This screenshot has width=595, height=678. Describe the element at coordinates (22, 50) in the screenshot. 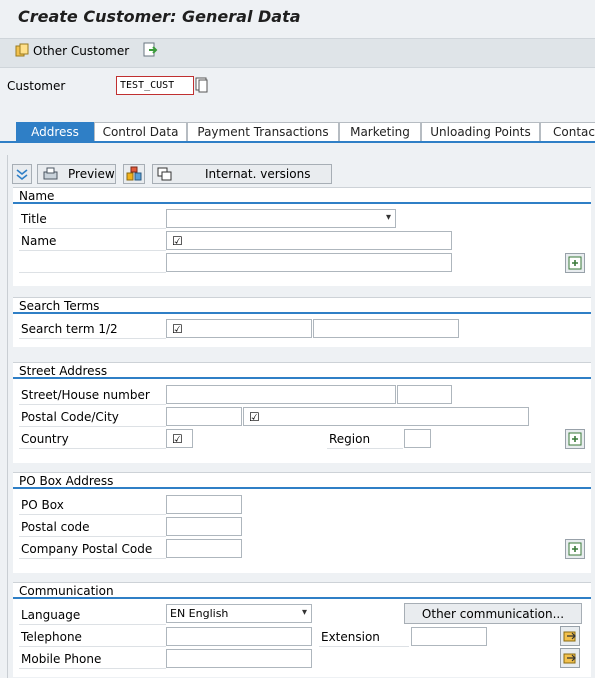

I see `other-customer-icon` at that location.